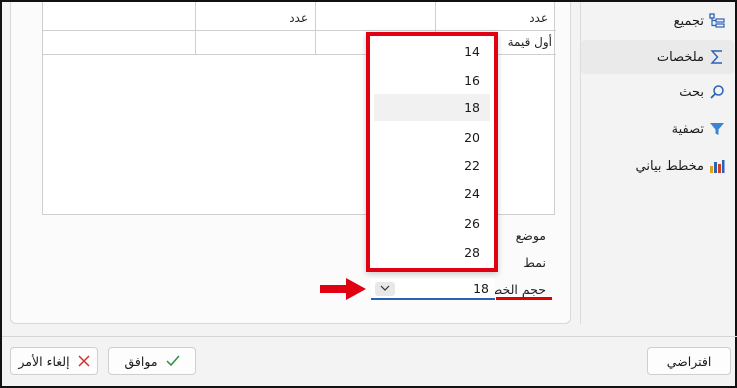  Describe the element at coordinates (432, 137) in the screenshot. I see `dropdown-option: 20` at that location.